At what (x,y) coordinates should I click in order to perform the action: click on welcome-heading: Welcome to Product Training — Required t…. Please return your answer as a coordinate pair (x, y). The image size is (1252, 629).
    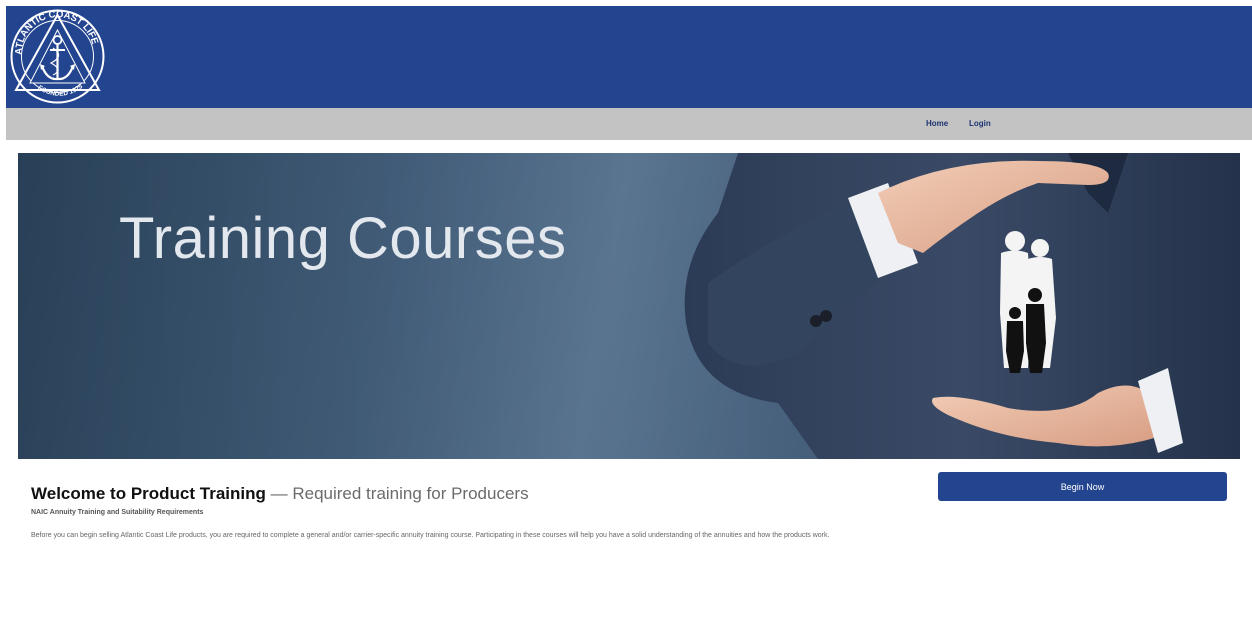
    Looking at the image, I should click on (280, 494).